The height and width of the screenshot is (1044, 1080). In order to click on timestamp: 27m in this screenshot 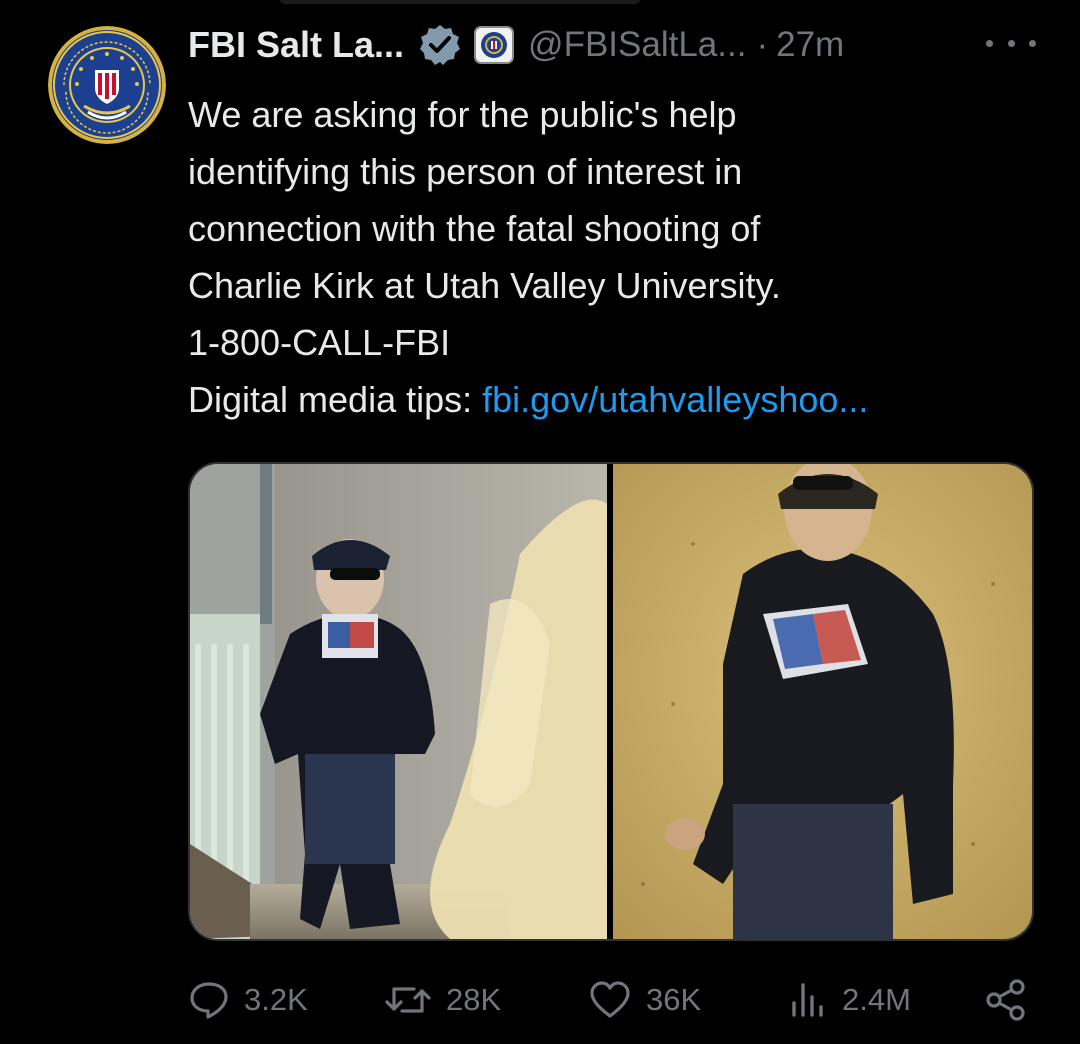, I will do `click(810, 45)`.